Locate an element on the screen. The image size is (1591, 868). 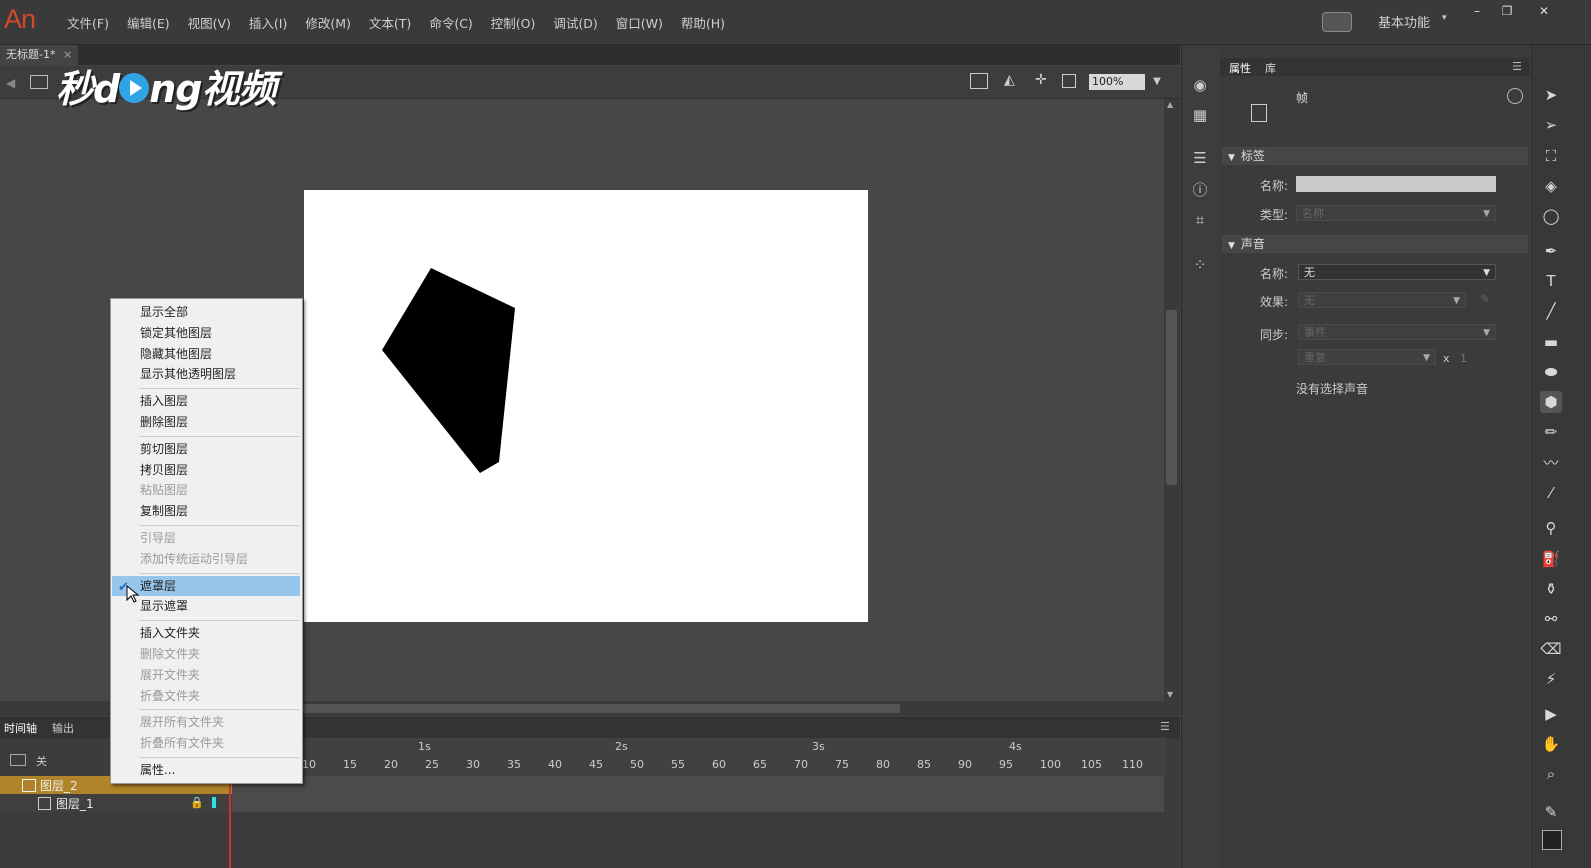
minimize-button: – is located at coordinates (1477, 11).